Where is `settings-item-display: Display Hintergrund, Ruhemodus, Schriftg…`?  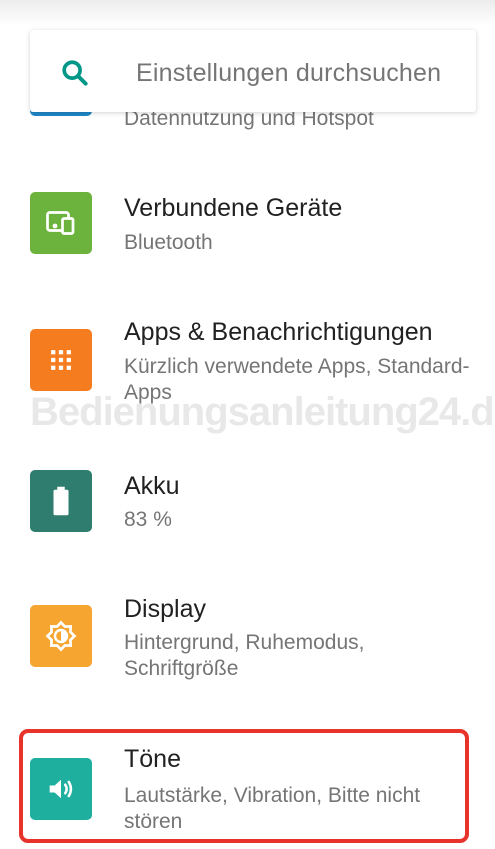 settings-item-display: Display Hintergrund, Ruhemodus, Schriftg… is located at coordinates (247, 645).